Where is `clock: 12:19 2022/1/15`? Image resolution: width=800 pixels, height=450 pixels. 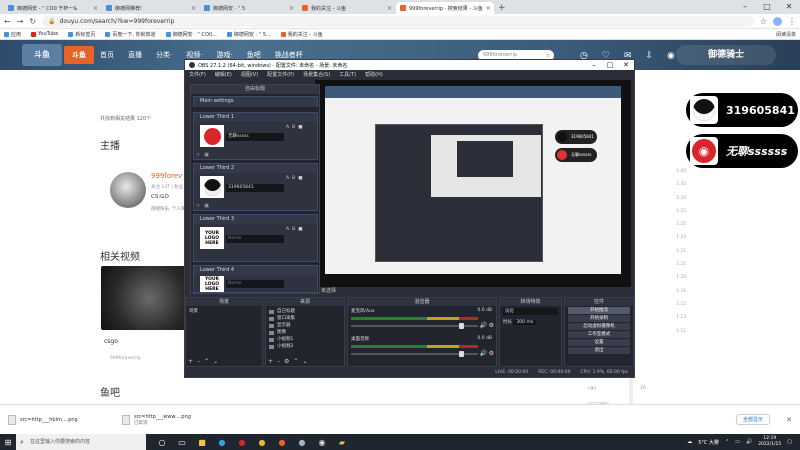 clock: 12:19 2022/1/15 is located at coordinates (769, 442).